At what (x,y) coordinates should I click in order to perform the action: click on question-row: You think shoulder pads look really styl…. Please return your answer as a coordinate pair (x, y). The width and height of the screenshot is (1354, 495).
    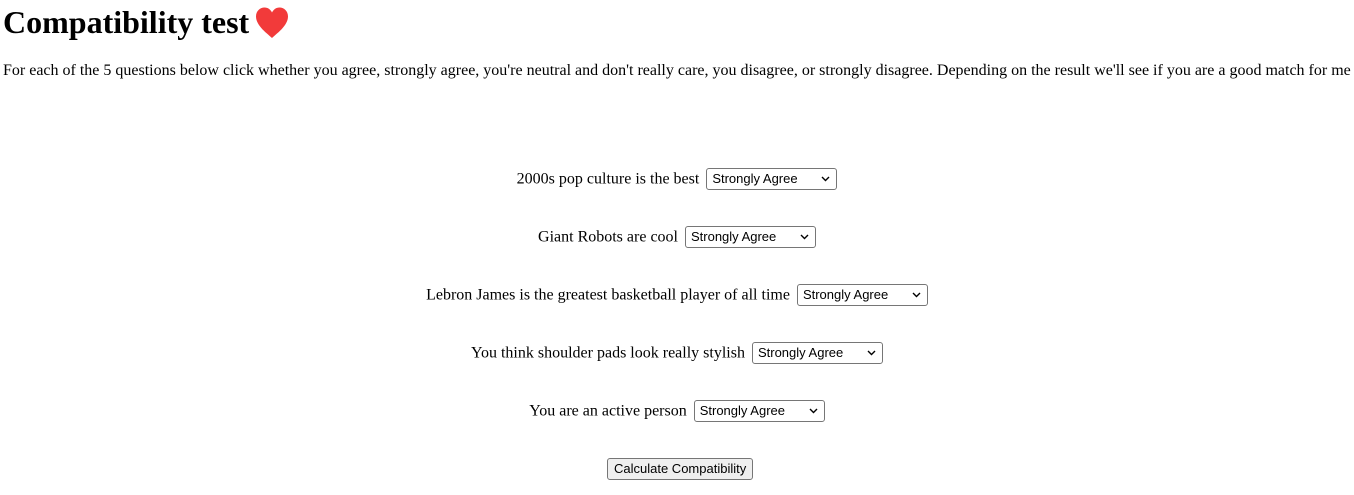
    Looking at the image, I should click on (677, 353).